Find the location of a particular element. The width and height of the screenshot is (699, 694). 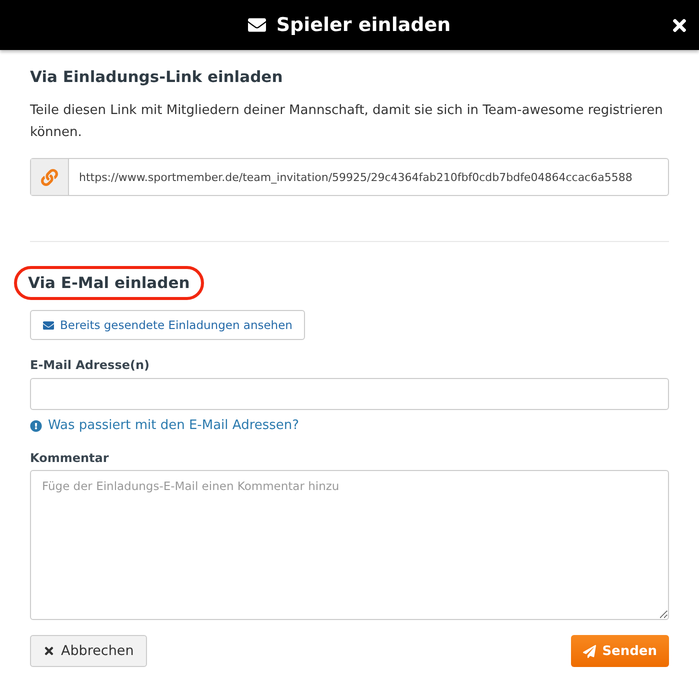

title-text: Spieler einladen is located at coordinates (363, 25).